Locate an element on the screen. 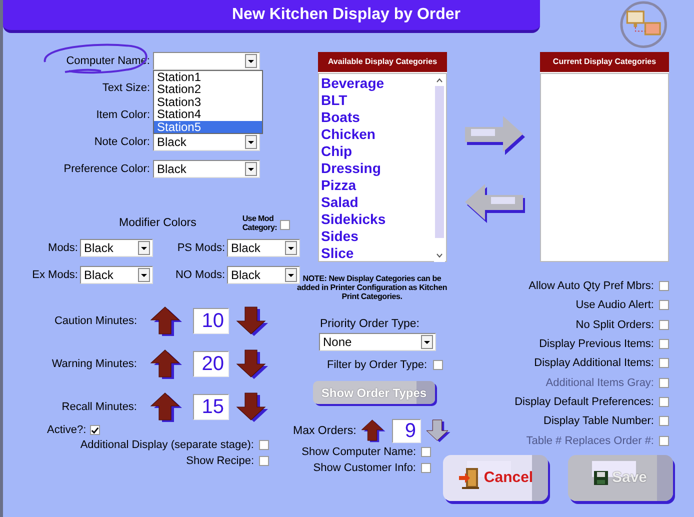 The width and height of the screenshot is (694, 517). list-item: Chicken is located at coordinates (353, 134).